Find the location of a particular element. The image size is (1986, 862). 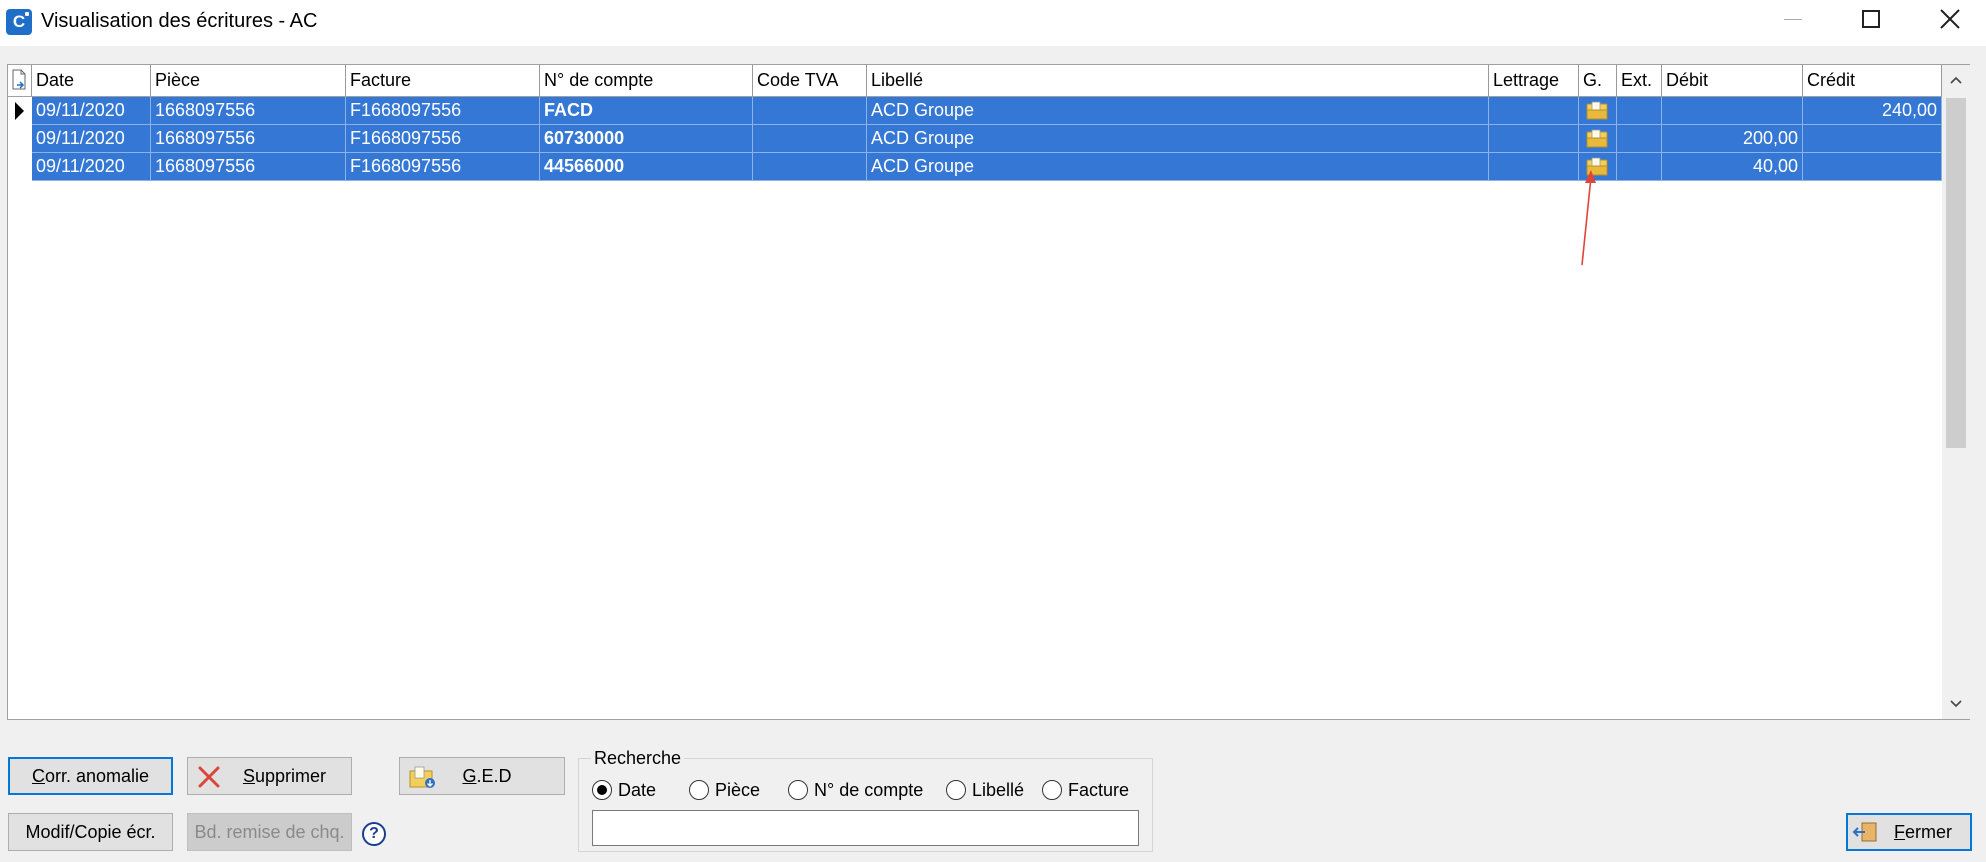

supprimer-button: Supprimer is located at coordinates (269, 776).